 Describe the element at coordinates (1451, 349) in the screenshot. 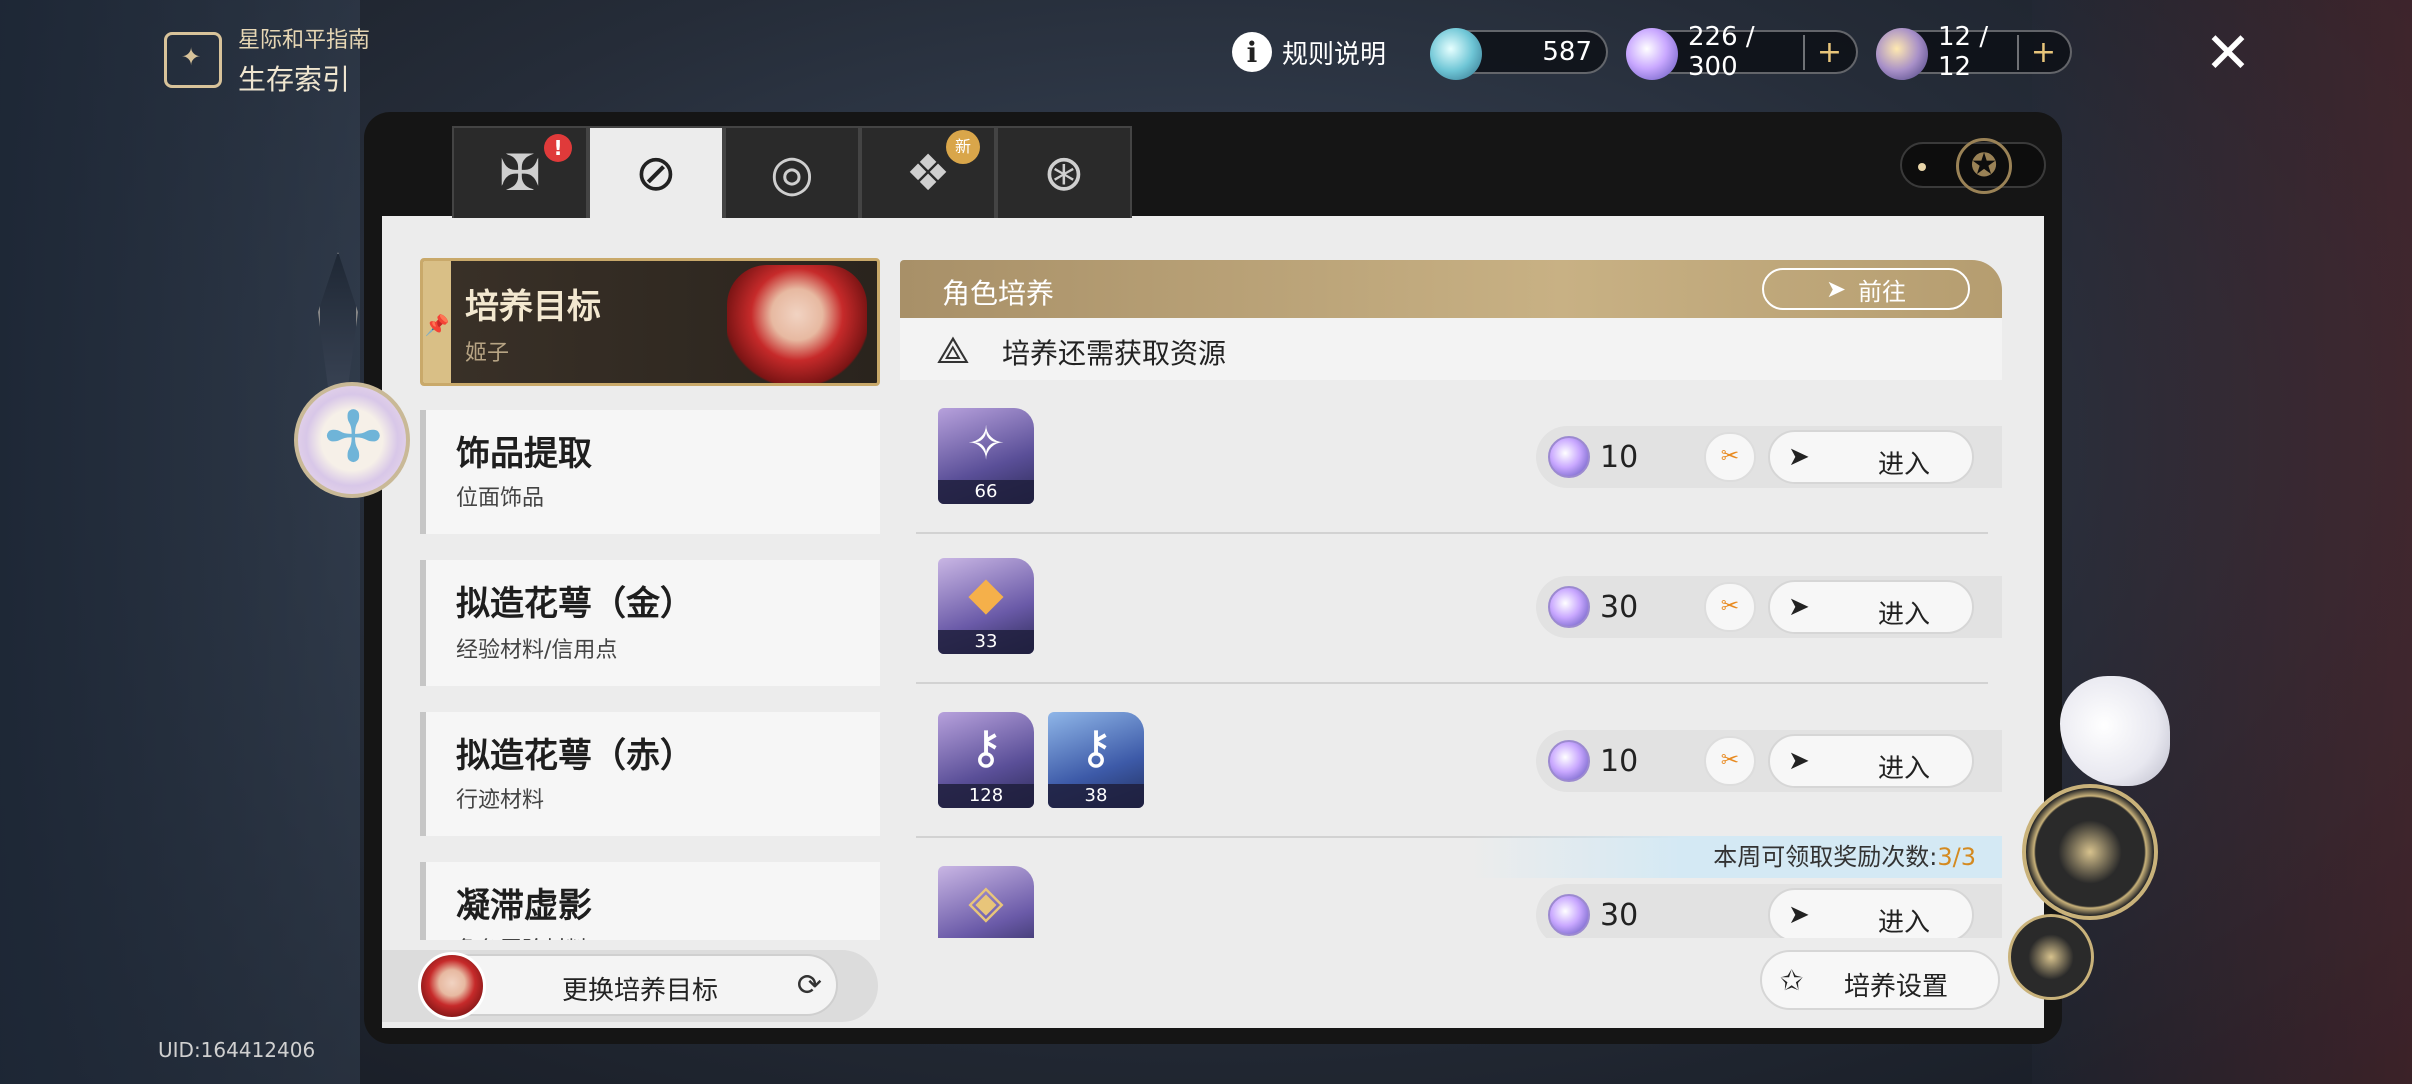

I see `resources-subheader: ⟁ 培养还需获取资源` at that location.